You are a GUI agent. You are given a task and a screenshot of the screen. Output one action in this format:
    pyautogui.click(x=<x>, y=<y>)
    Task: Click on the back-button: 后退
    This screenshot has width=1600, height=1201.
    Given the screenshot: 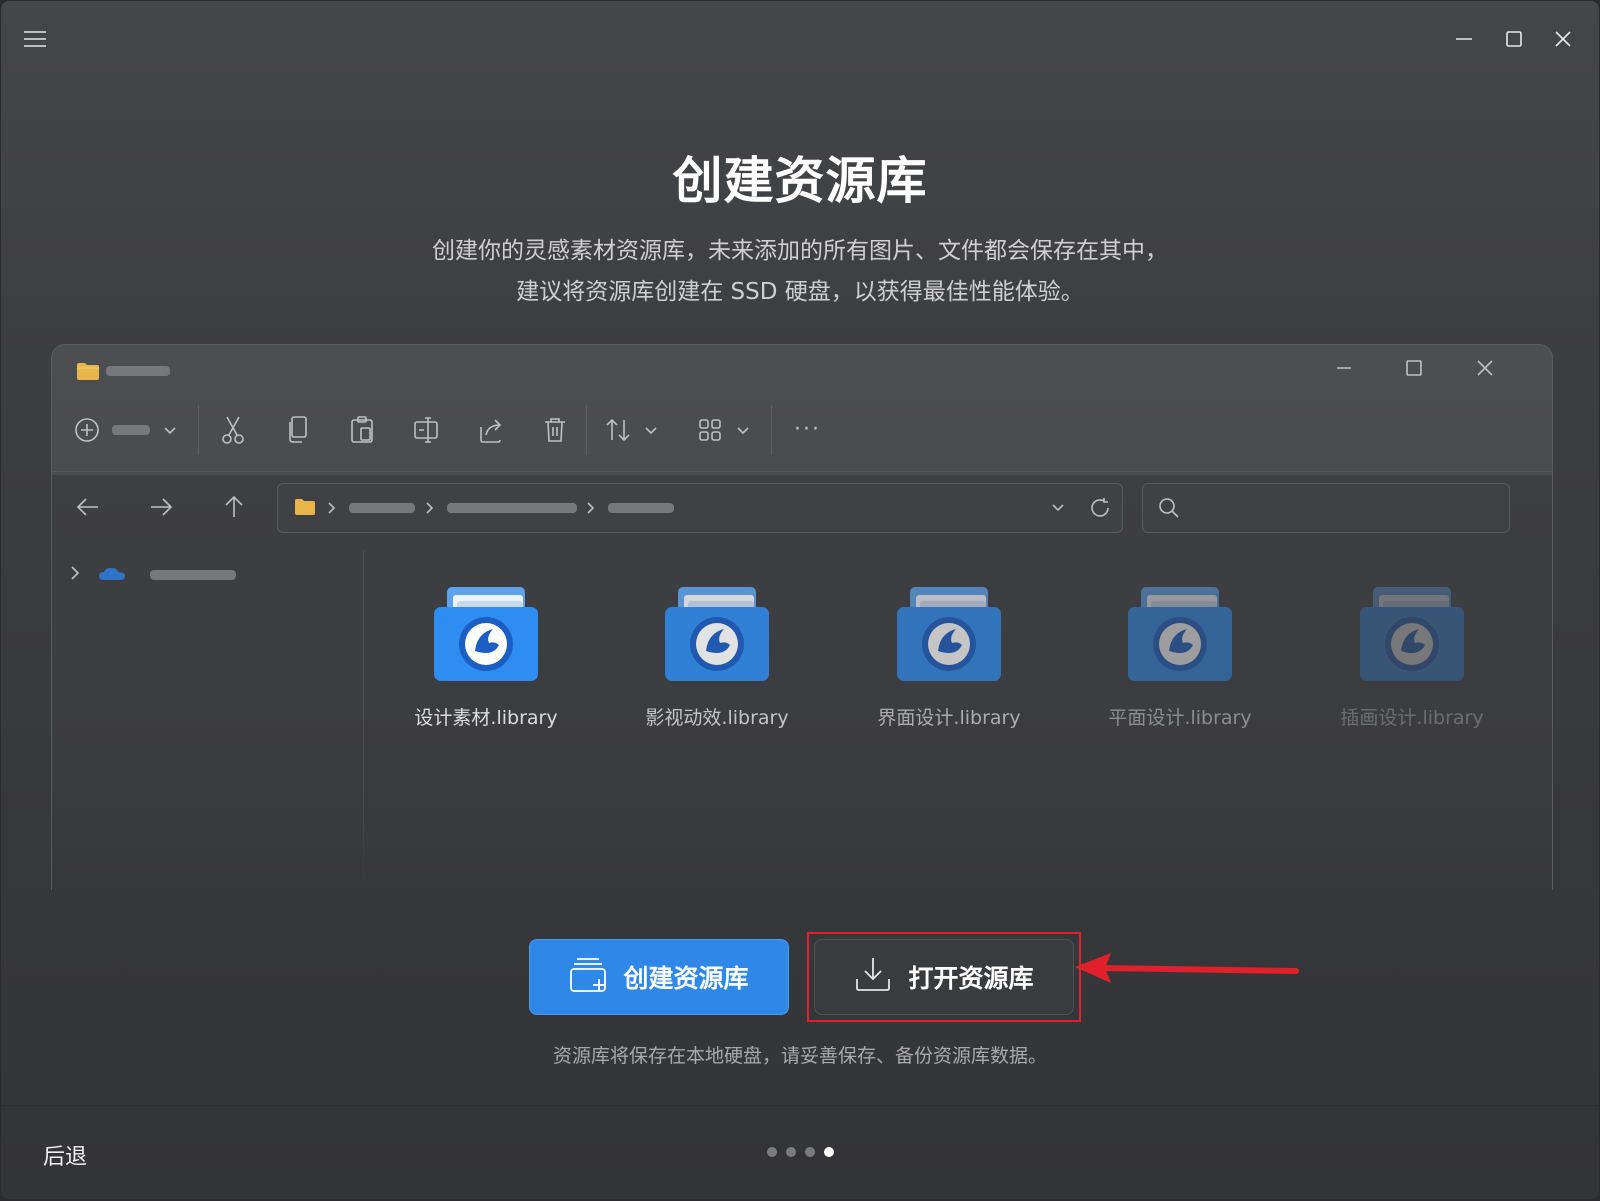 What is the action you would take?
    pyautogui.click(x=65, y=1155)
    